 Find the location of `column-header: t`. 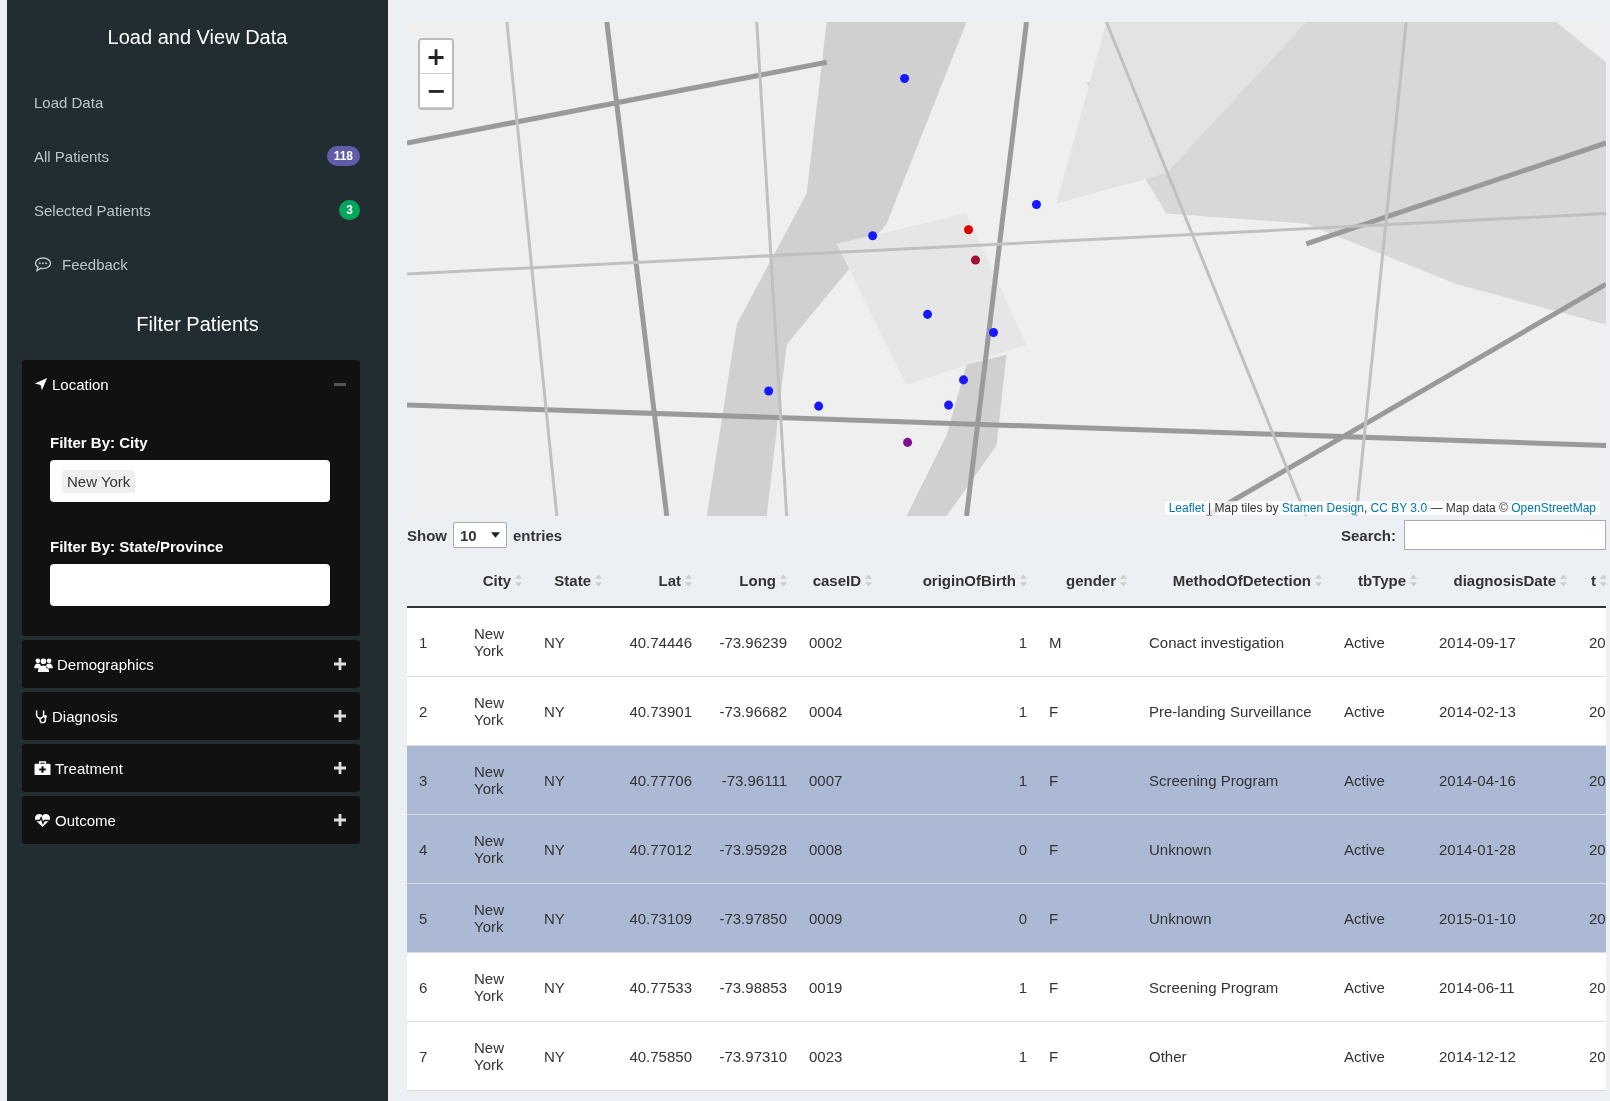

column-header: t is located at coordinates (1593, 580).